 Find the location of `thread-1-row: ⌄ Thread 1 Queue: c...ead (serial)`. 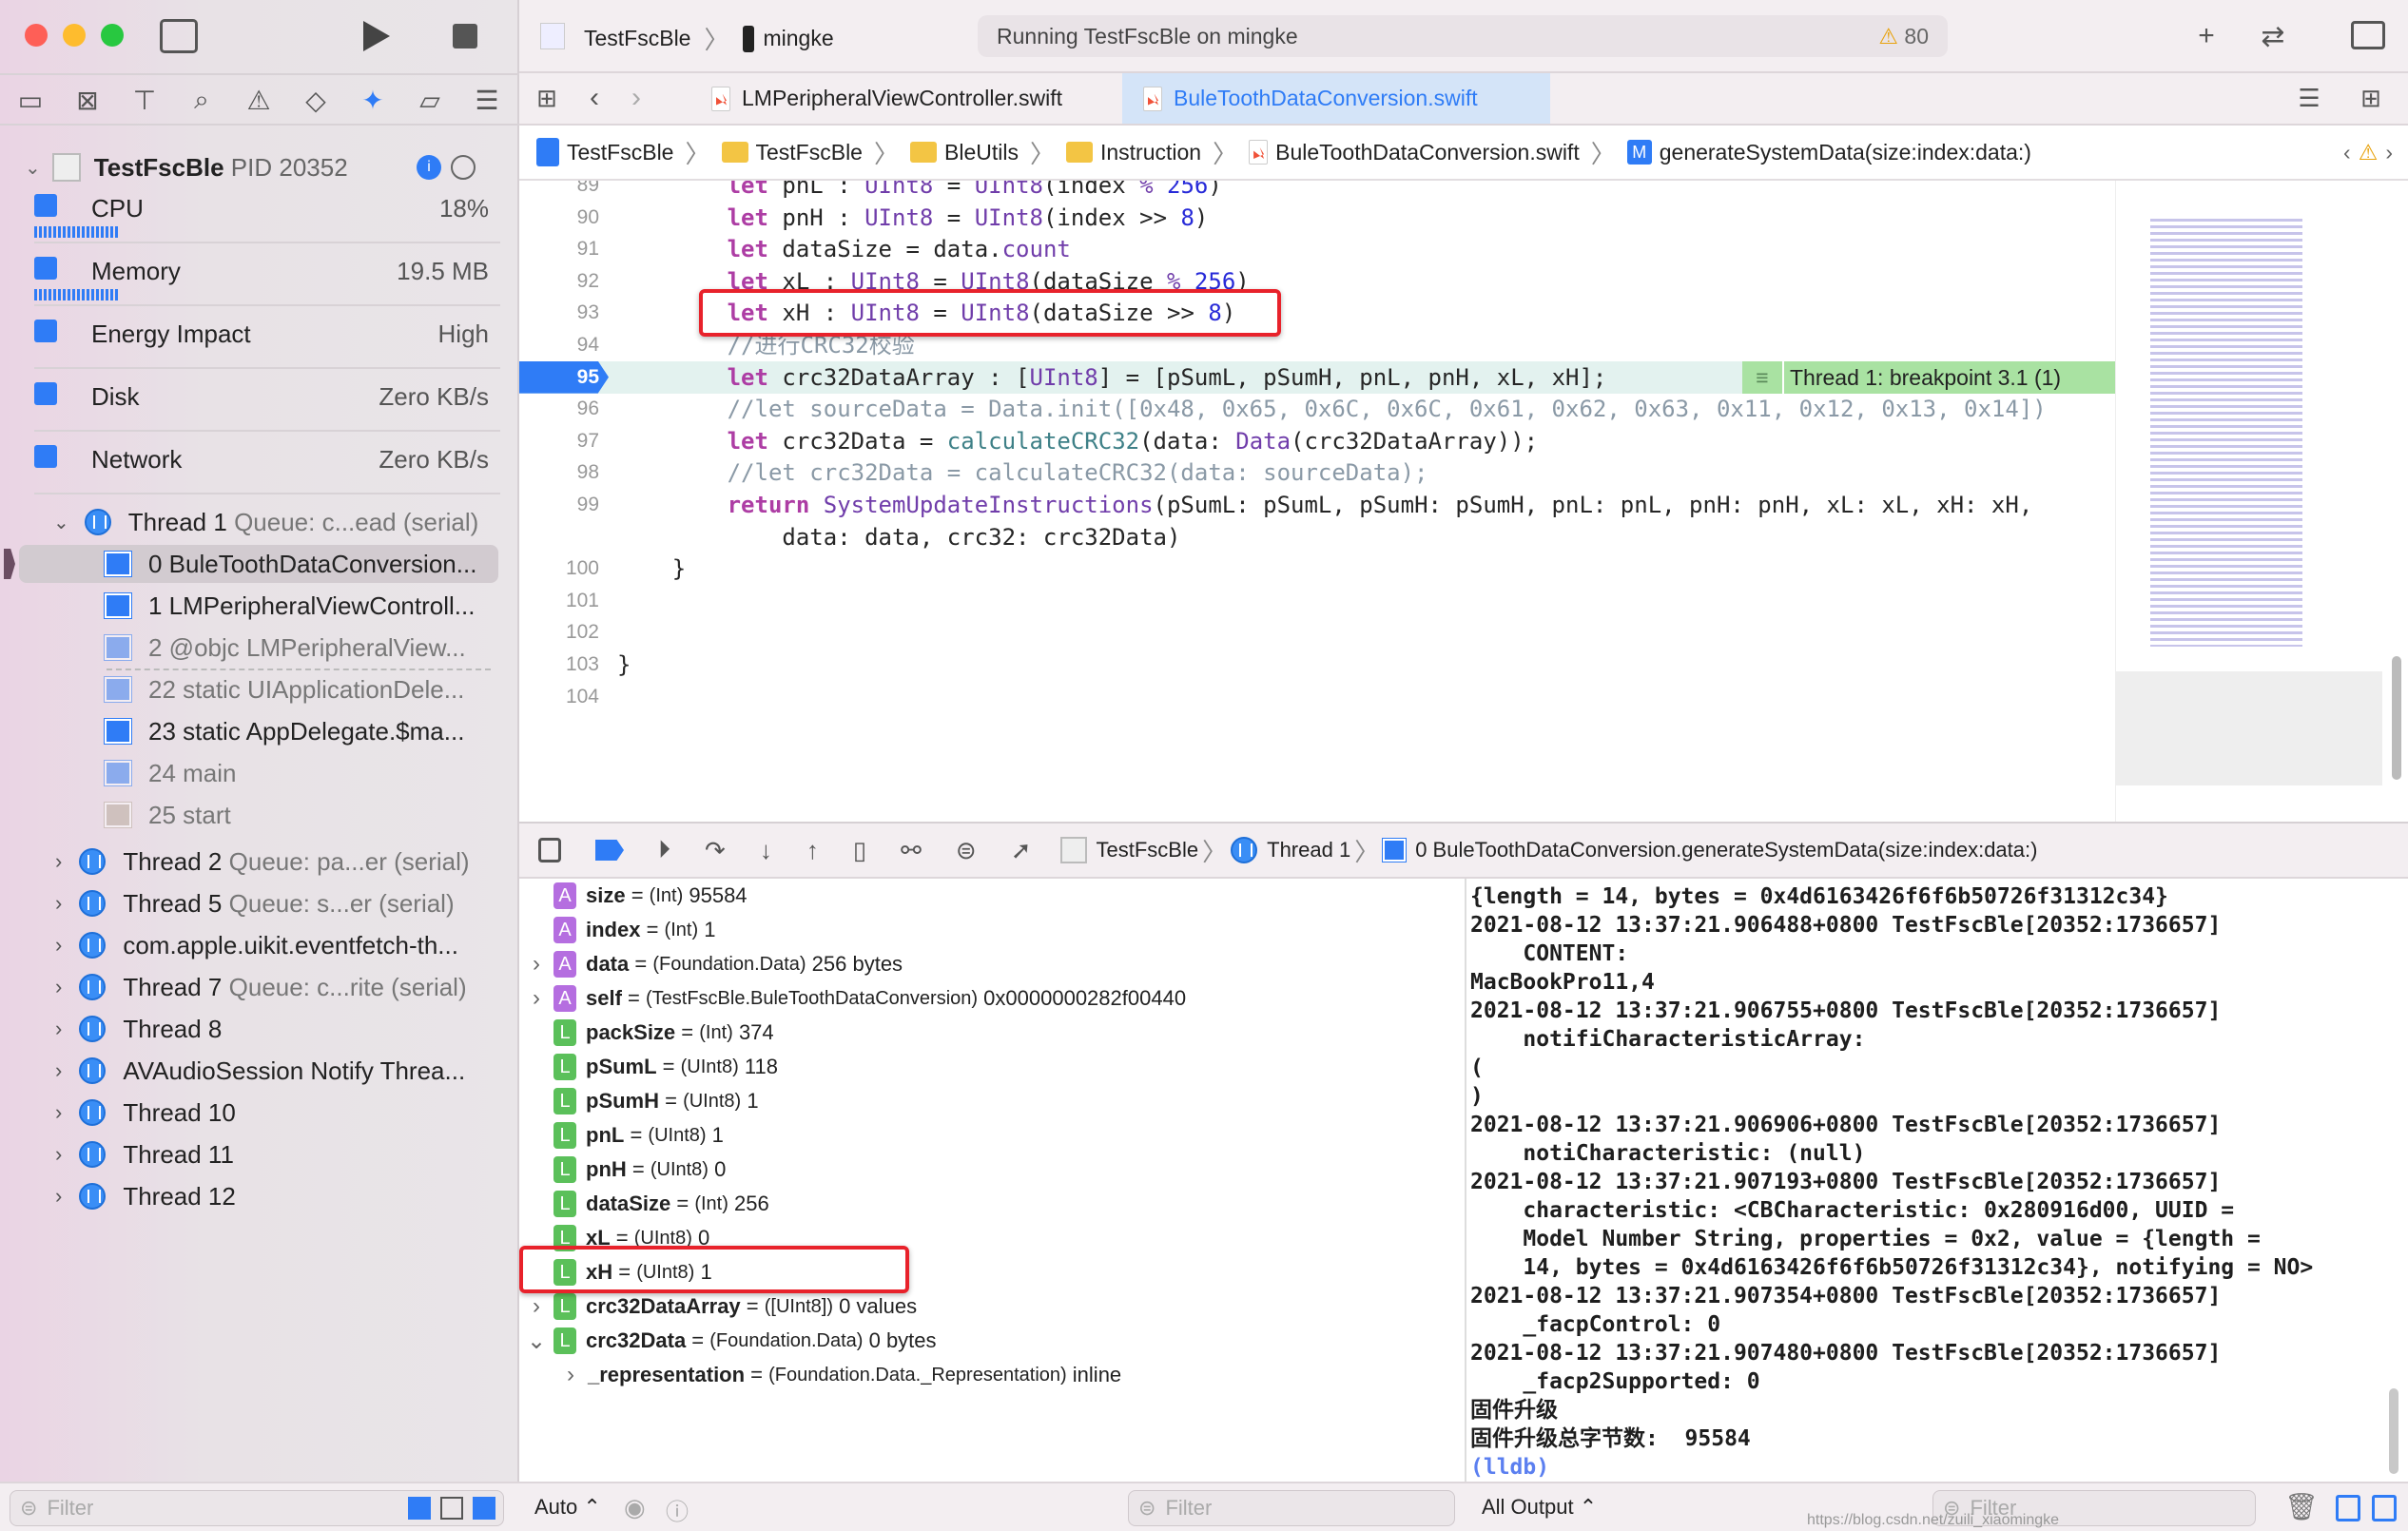

thread-1-row: ⌄ Thread 1 Queue: c...ead (serial) is located at coordinates (260, 522).